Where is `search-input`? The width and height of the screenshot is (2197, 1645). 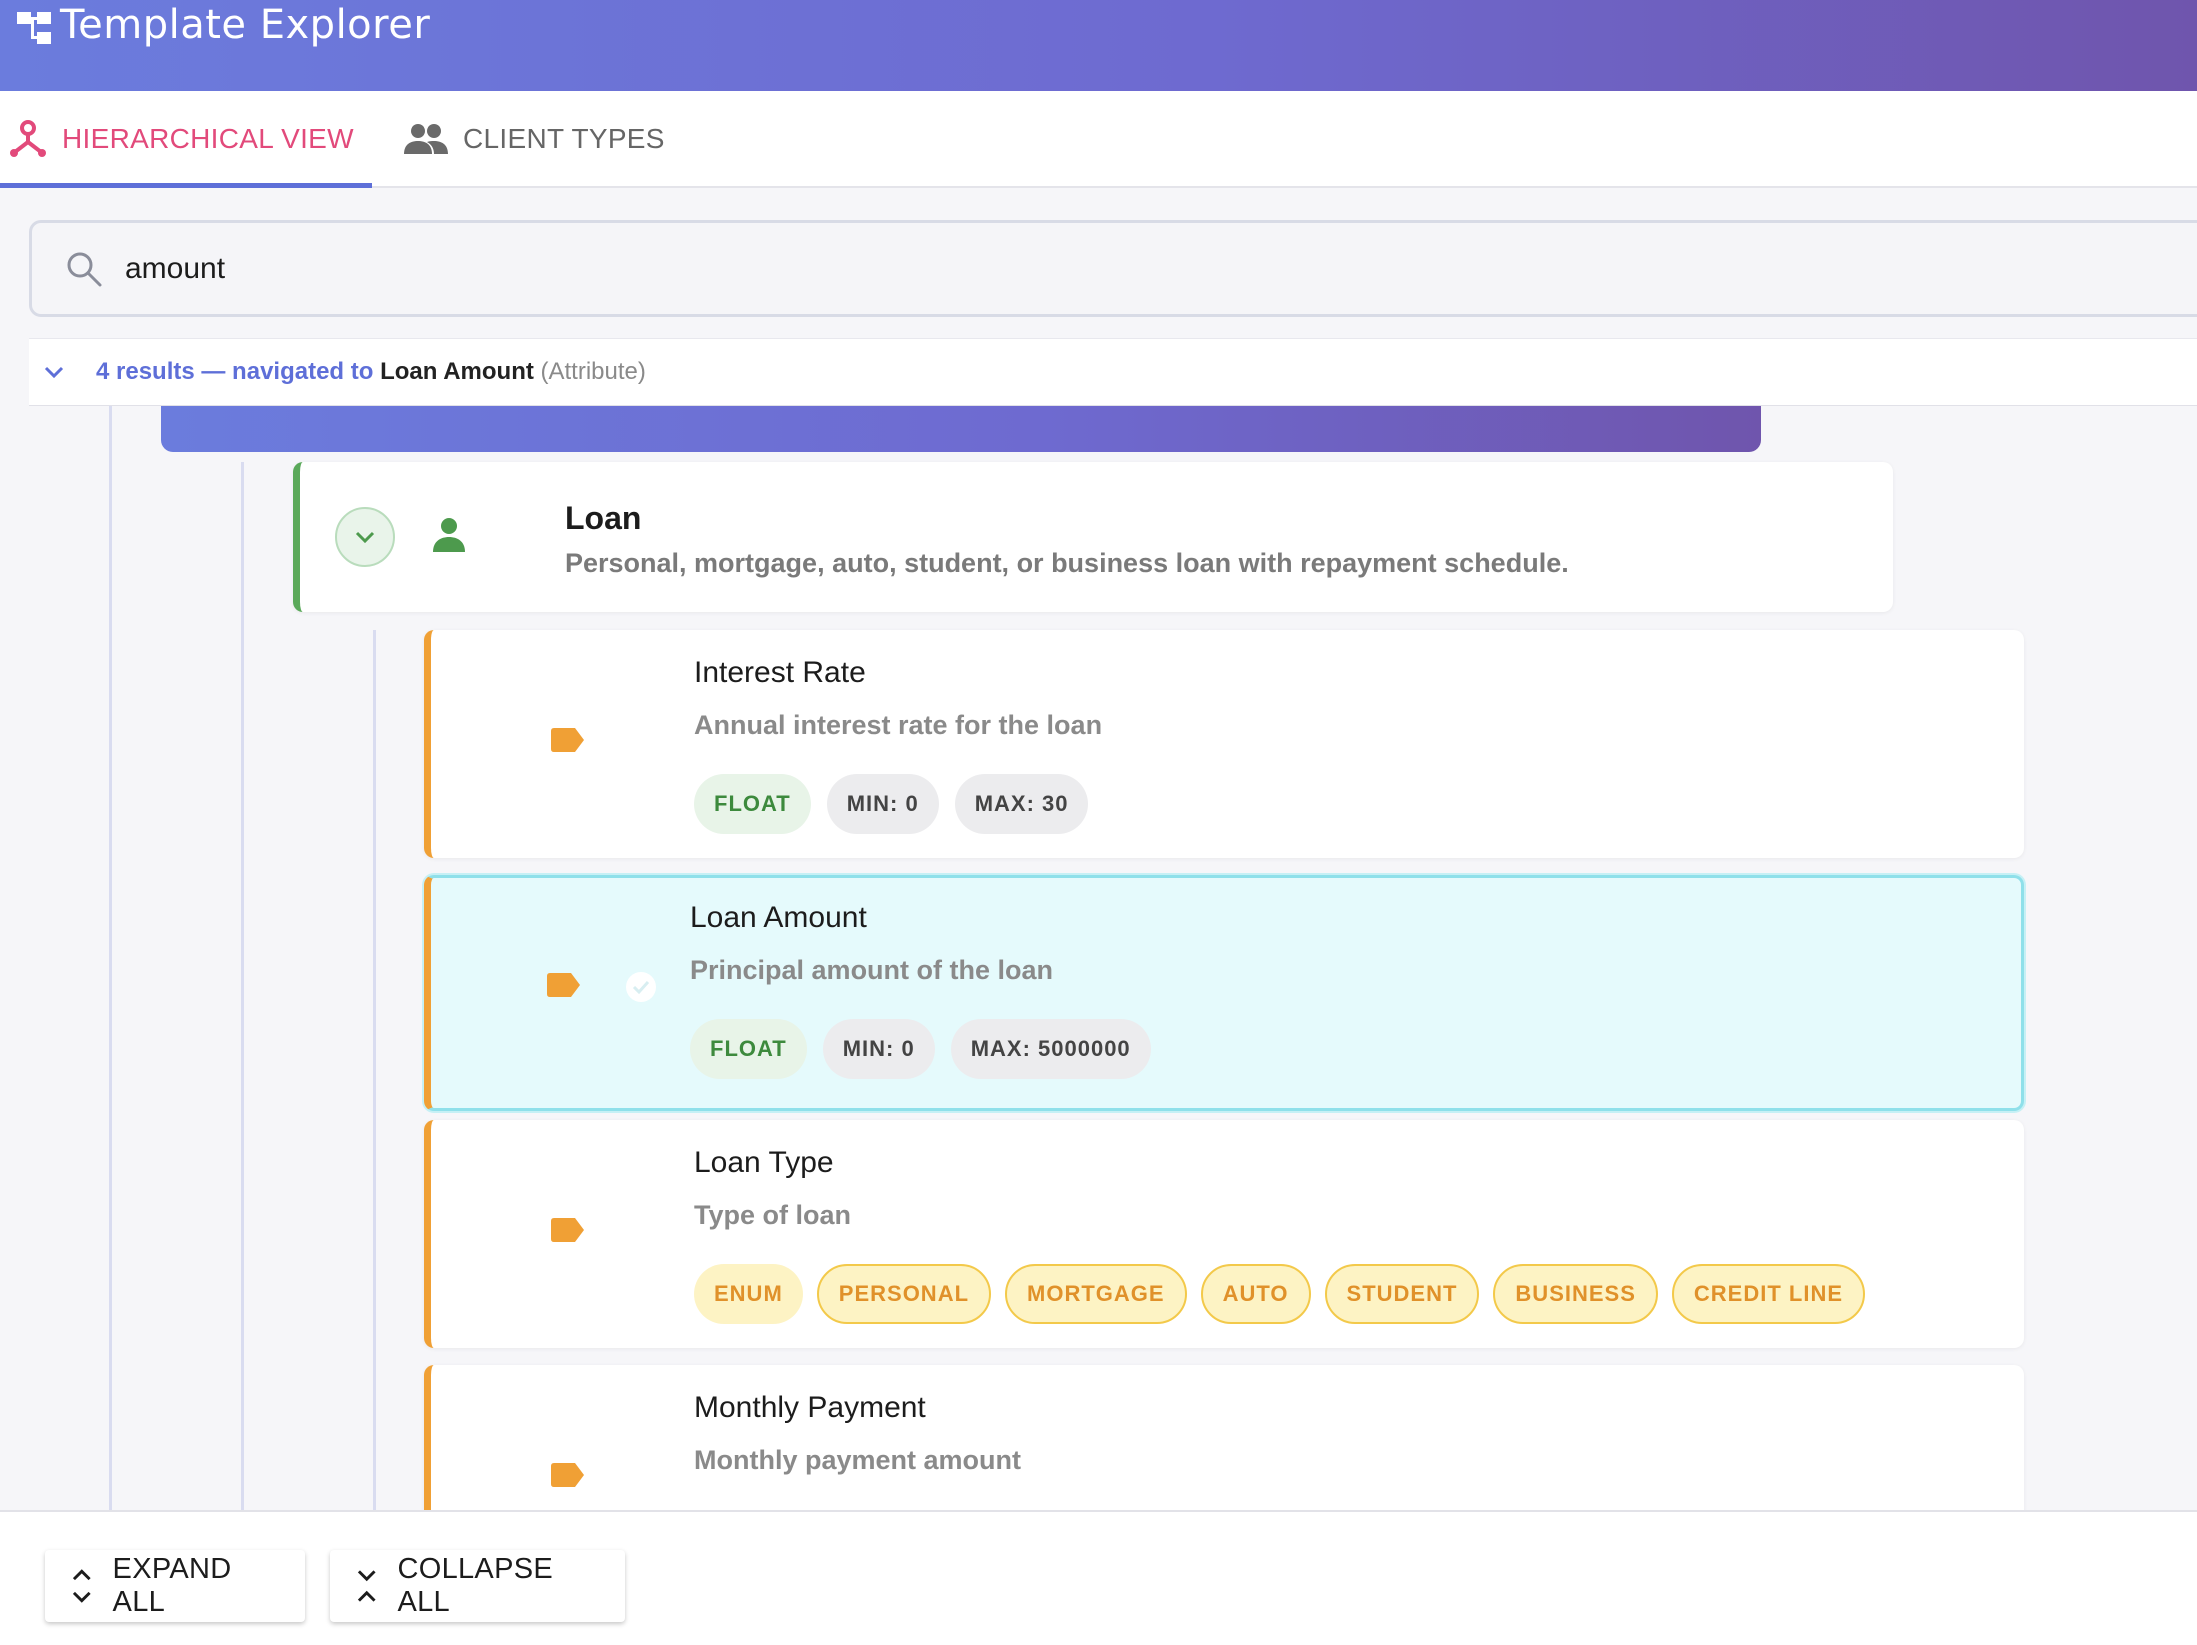 search-input is located at coordinates (875, 269).